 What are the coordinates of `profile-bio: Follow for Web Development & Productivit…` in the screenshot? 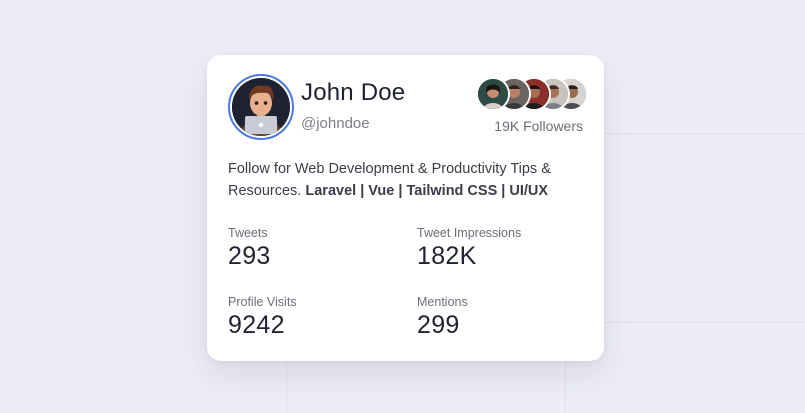 It's located at (408, 180).